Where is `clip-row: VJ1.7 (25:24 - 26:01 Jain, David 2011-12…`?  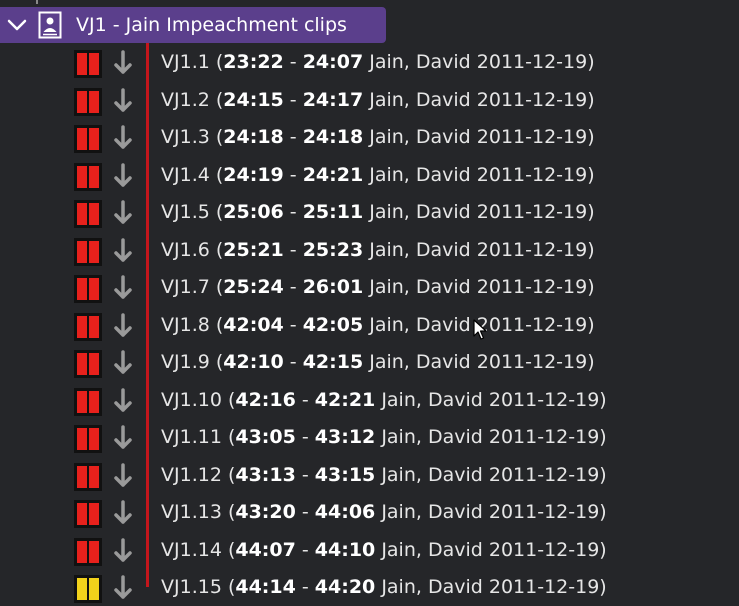 clip-row: VJ1.7 (25:24 - 26:01 Jain, David 2011-12… is located at coordinates (369, 287).